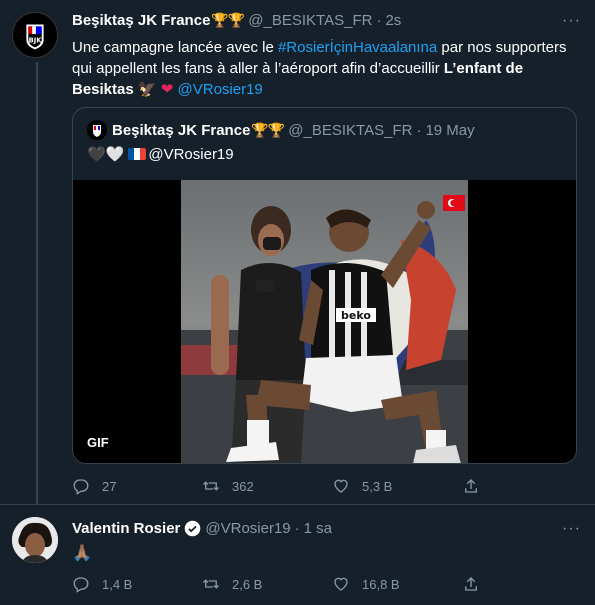 The height and width of the screenshot is (605, 595). Describe the element at coordinates (202, 528) in the screenshot. I see `tweet-header: Valentin Rosier @VRosier19 · 1 sa` at that location.